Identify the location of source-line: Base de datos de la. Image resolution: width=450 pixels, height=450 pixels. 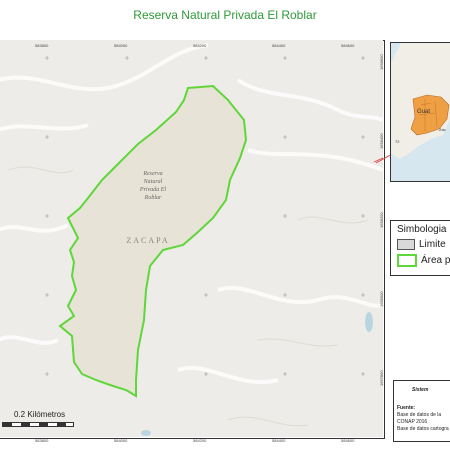
(419, 415).